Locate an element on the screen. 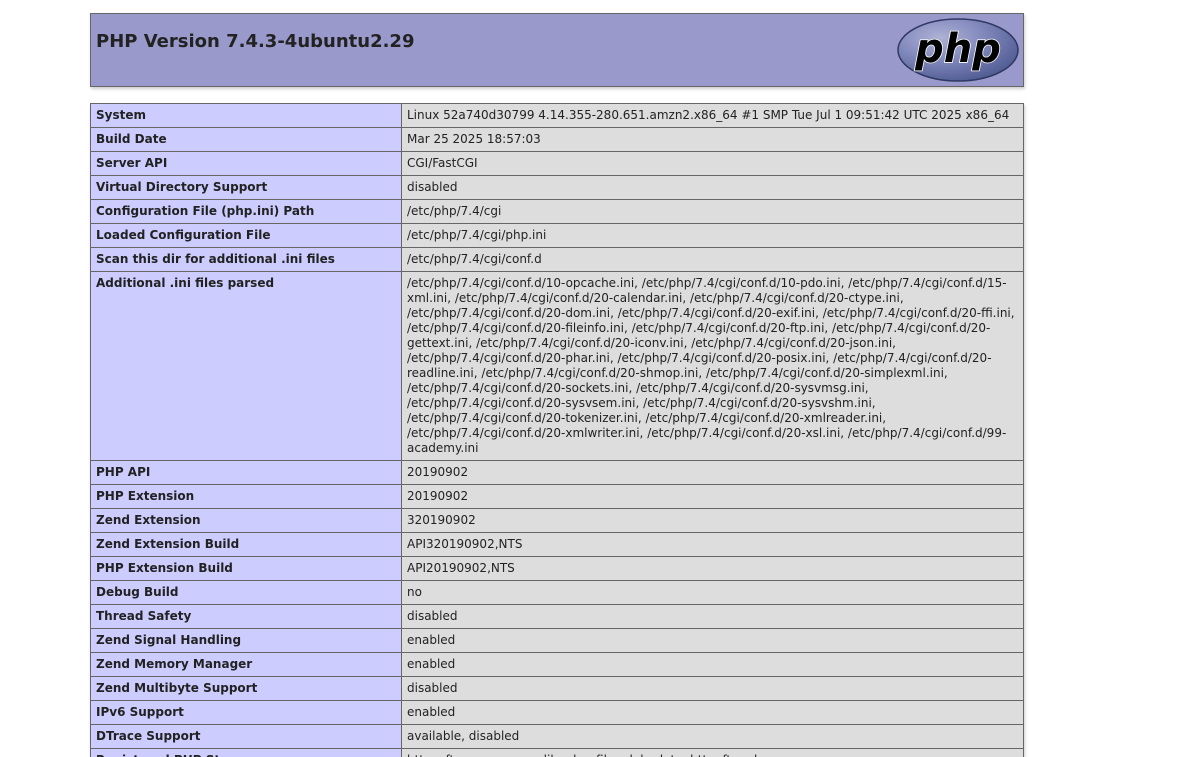 This screenshot has height=757, width=1188. row-label: Debug Build is located at coordinates (246, 592).